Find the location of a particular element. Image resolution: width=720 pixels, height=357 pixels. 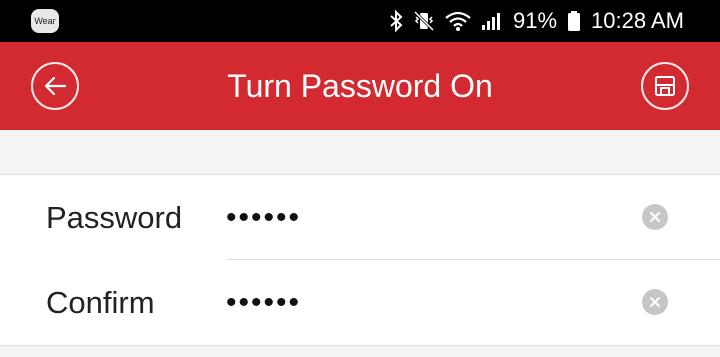

status-icons: 91% 10:28 AM is located at coordinates (536, 21).